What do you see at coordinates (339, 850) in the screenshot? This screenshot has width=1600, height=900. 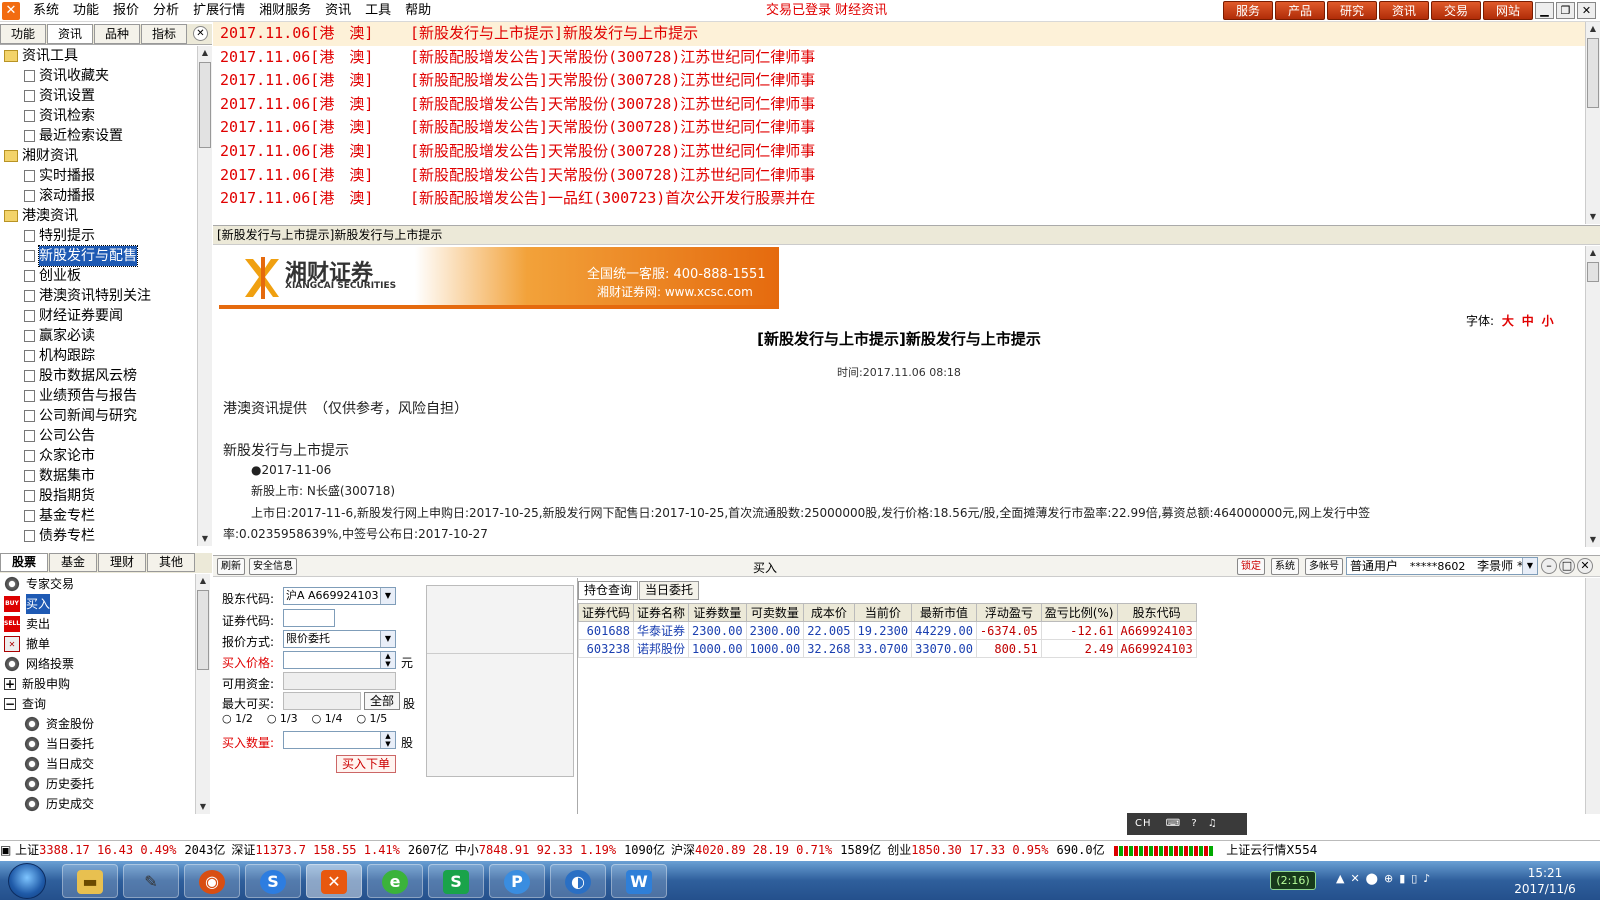 I see `ticker-item: 深证11373.7 158.55 1.41% 2607亿` at bounding box center [339, 850].